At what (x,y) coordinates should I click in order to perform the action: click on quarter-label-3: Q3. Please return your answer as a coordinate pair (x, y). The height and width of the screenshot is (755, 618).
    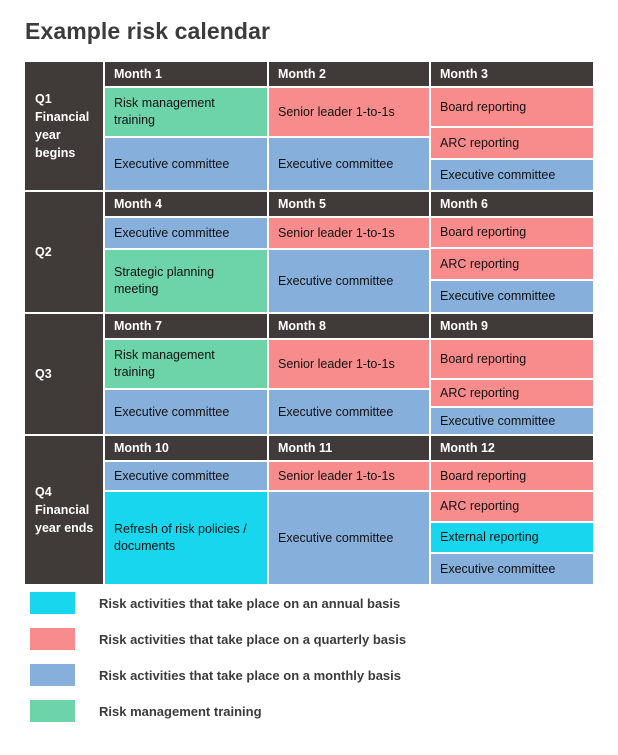
    Looking at the image, I should click on (65, 374).